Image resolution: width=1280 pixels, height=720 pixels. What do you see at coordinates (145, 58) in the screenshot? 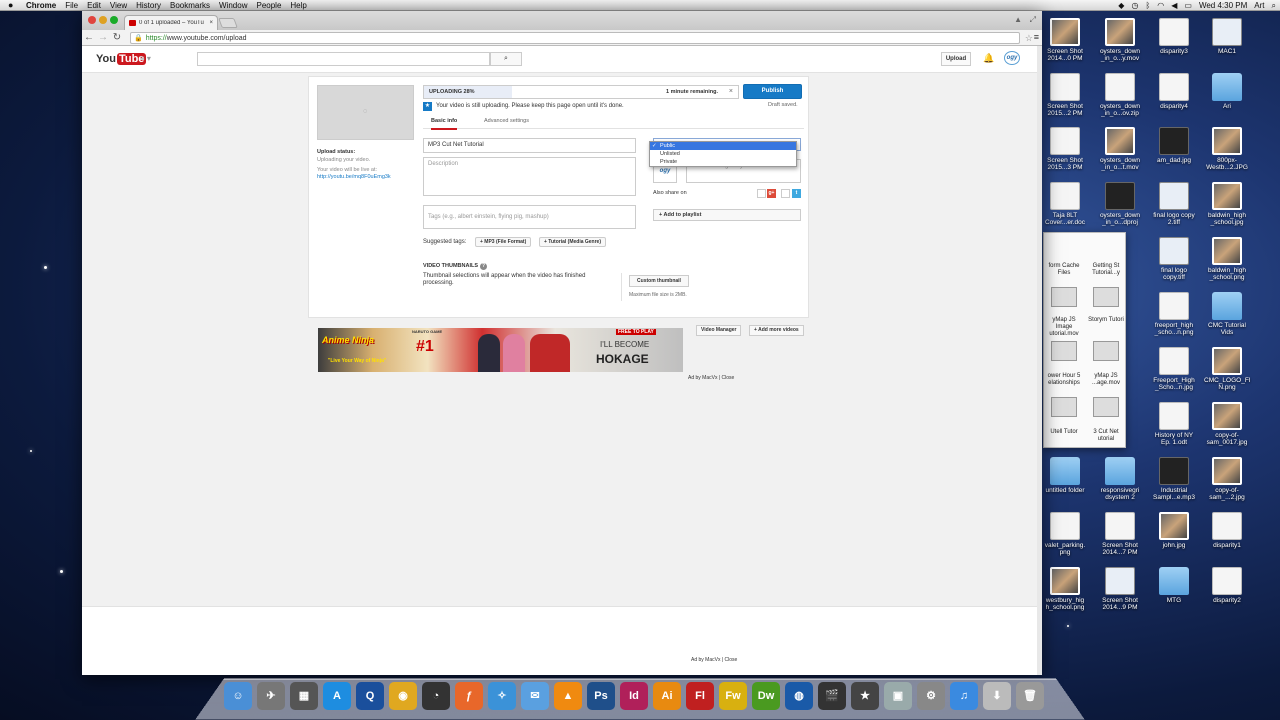
I see `guide-menu-icon: ≡ ▾` at bounding box center [145, 58].